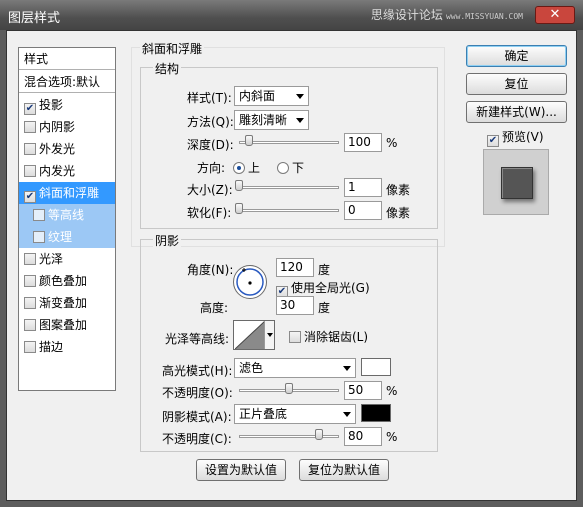 Image resolution: width=583 pixels, height=507 pixels. What do you see at coordinates (319, 434) in the screenshot?
I see `shadow-opacity-slider-thumb` at bounding box center [319, 434].